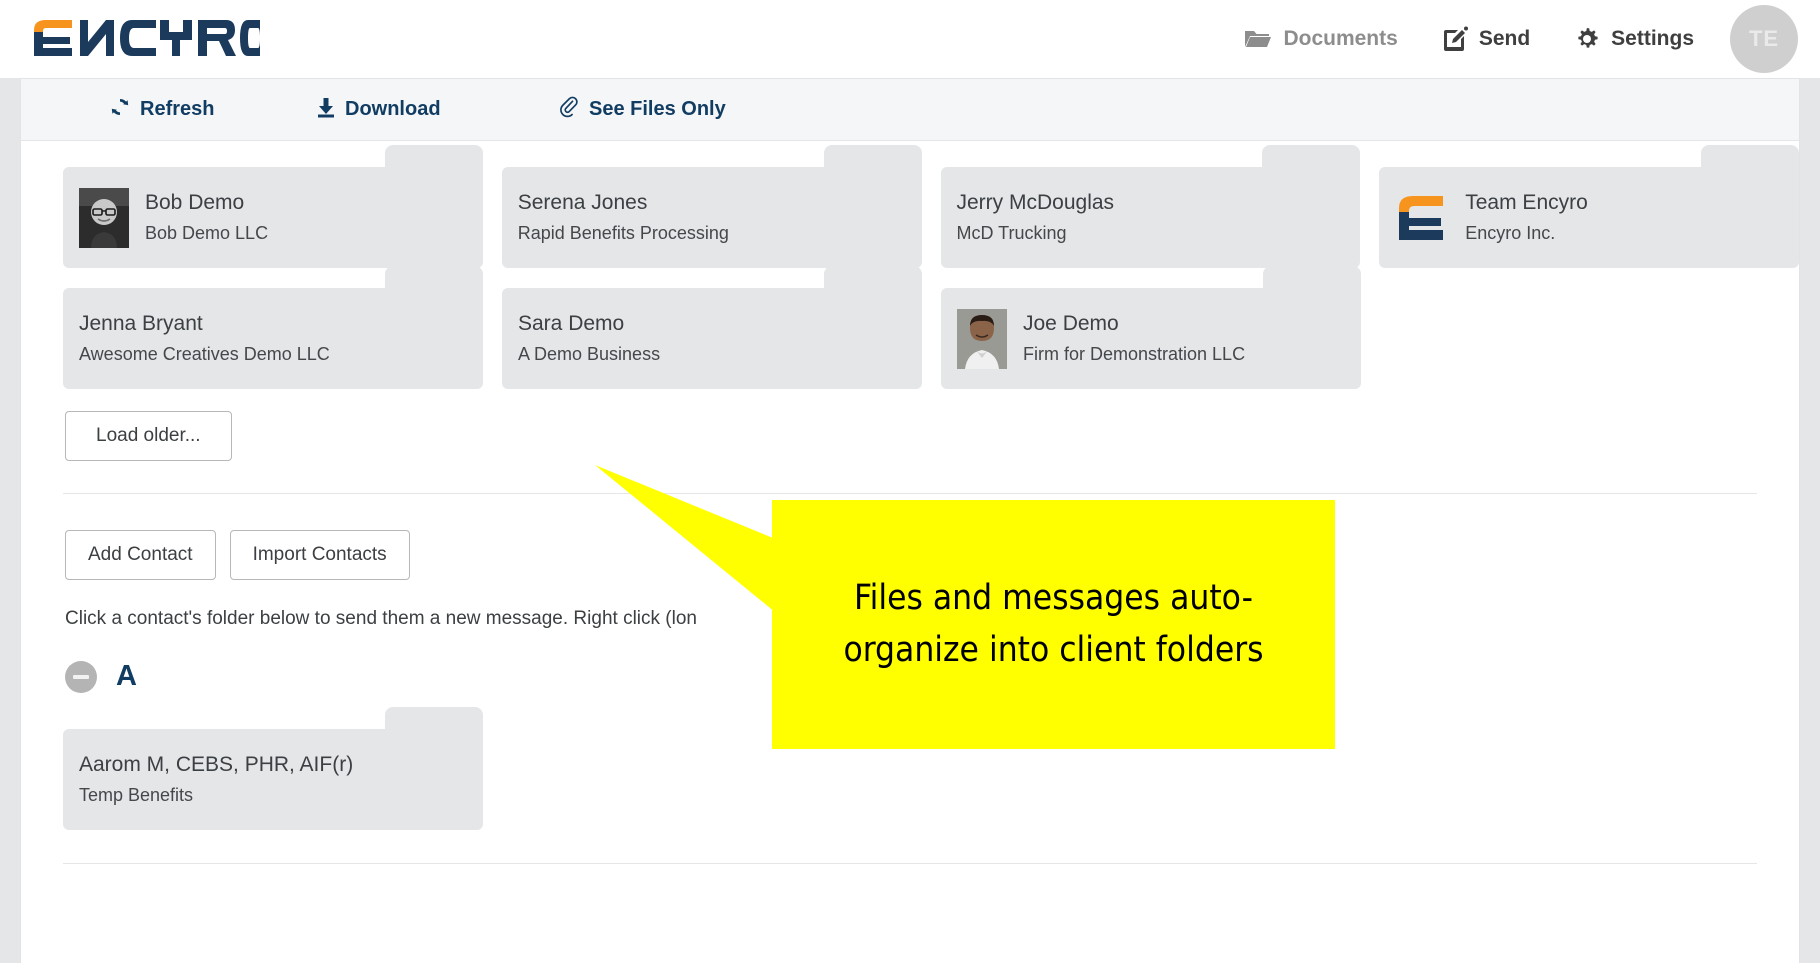 The height and width of the screenshot is (963, 1820). I want to click on nav-item-settings: Settings, so click(1634, 39).